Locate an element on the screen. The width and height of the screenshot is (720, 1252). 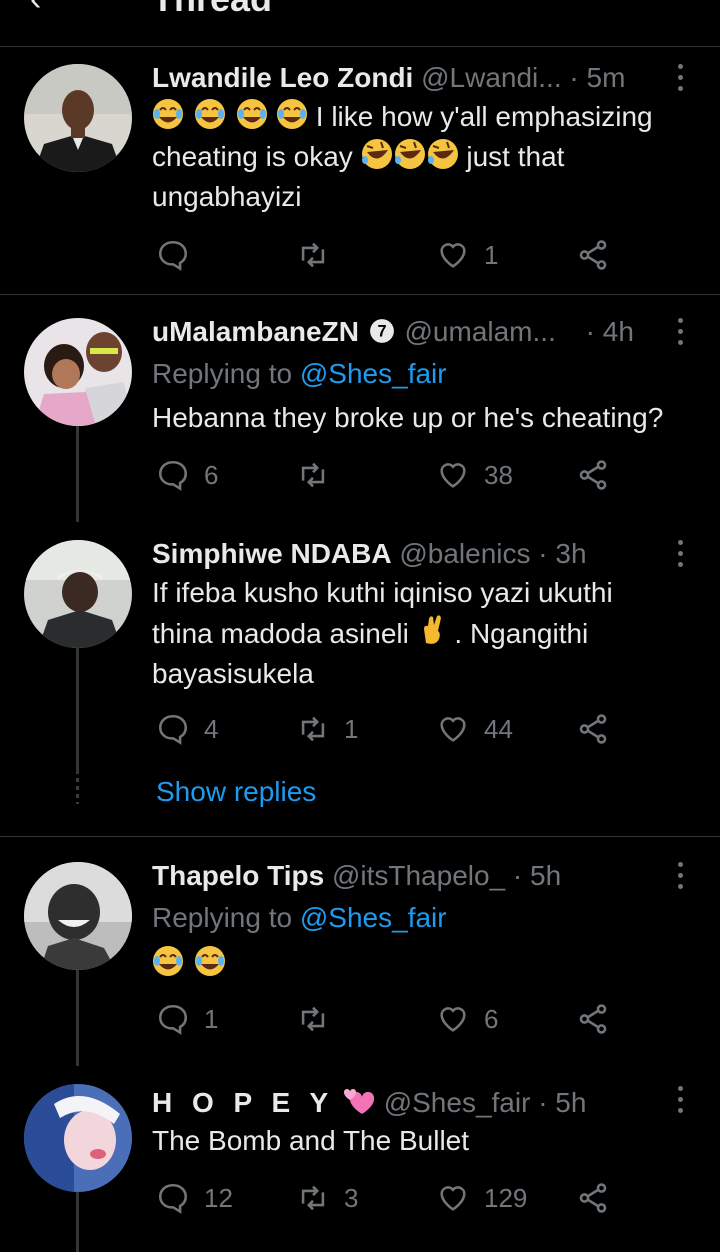
tweet-text: ungabhayizi is located at coordinates (227, 196).